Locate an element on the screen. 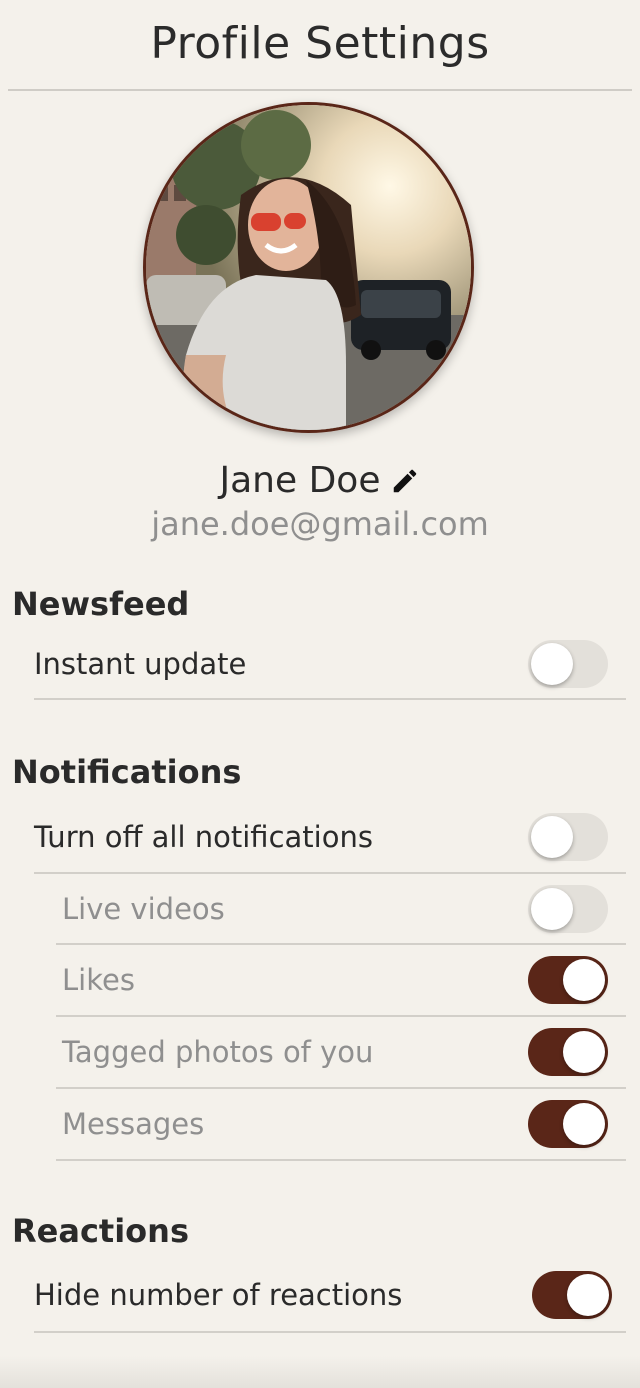  pencil-icon is located at coordinates (405, 481).